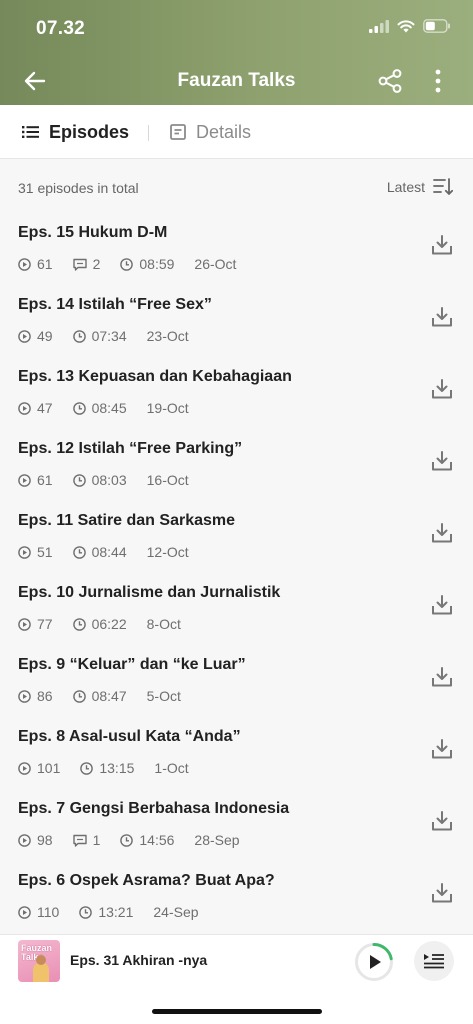 This screenshot has height=1024, width=473. What do you see at coordinates (99, 696) in the screenshot?
I see `duration: 08:47` at bounding box center [99, 696].